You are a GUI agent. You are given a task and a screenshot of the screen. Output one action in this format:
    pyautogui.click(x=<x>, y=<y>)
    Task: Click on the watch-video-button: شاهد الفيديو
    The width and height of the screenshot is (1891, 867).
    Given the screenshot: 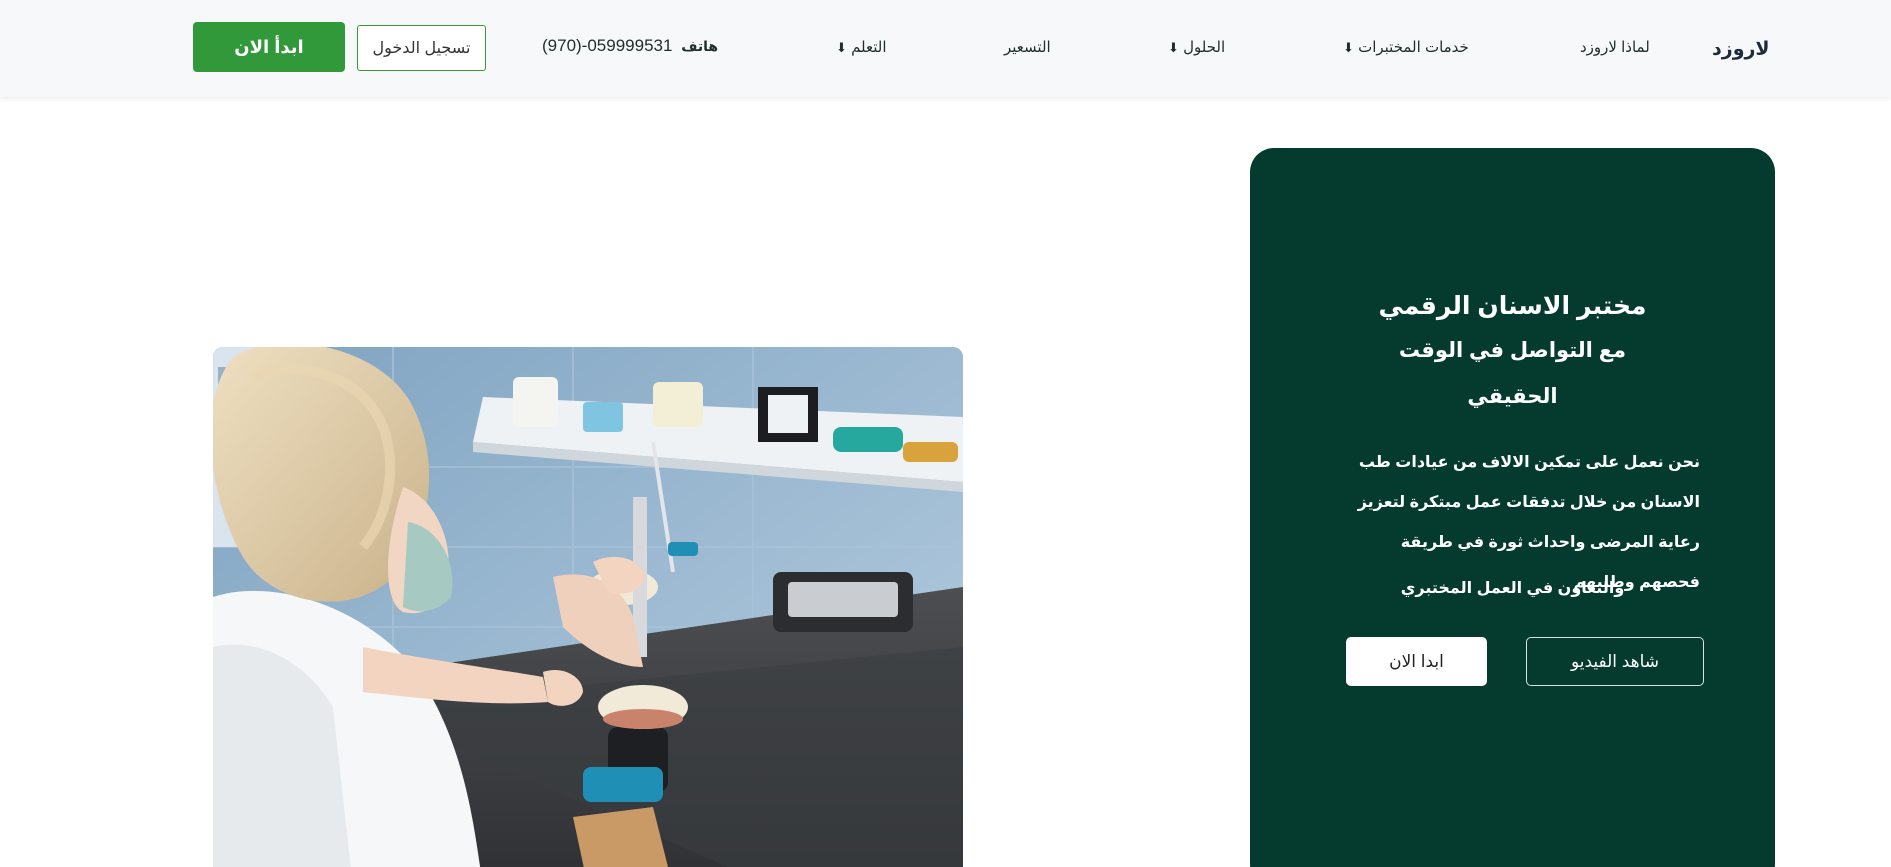 What is the action you would take?
    pyautogui.click(x=1615, y=661)
    